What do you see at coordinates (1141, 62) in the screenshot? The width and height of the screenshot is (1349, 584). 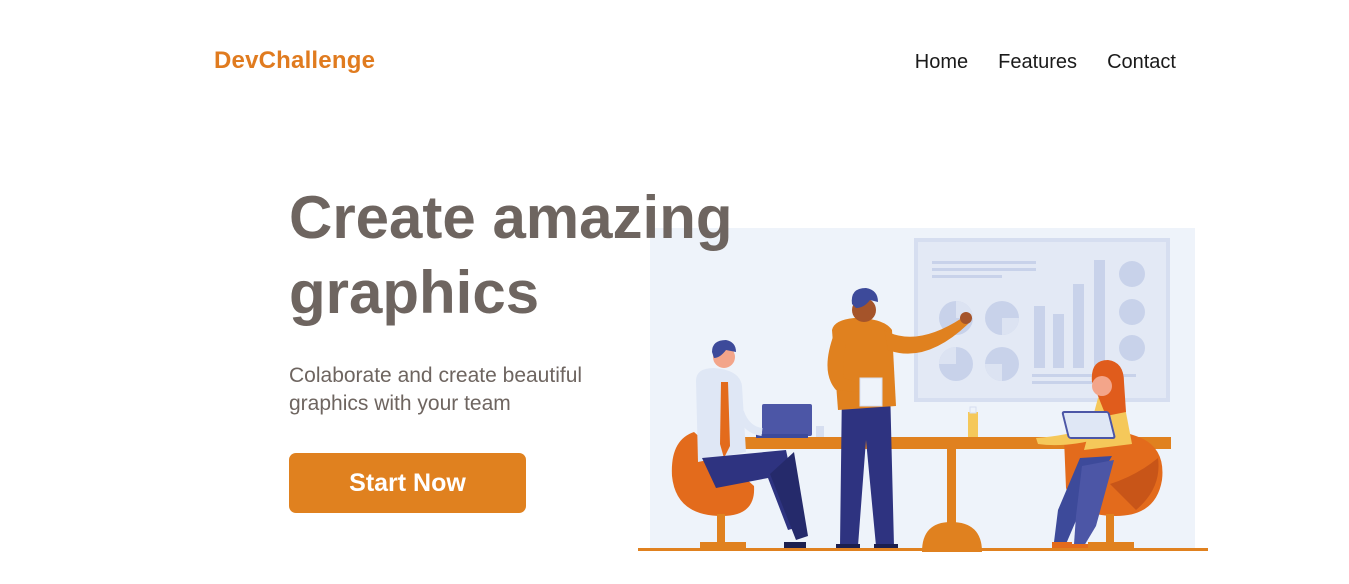 I see `nav-link-contact: Contact` at bounding box center [1141, 62].